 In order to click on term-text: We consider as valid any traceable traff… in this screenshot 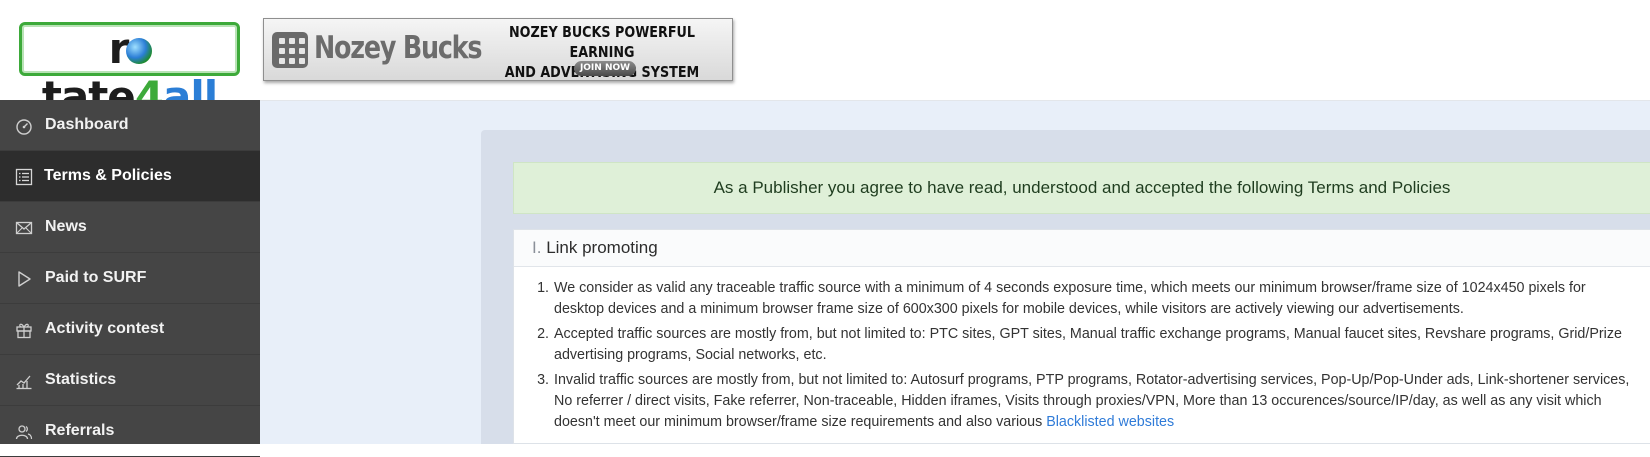, I will do `click(1070, 298)`.